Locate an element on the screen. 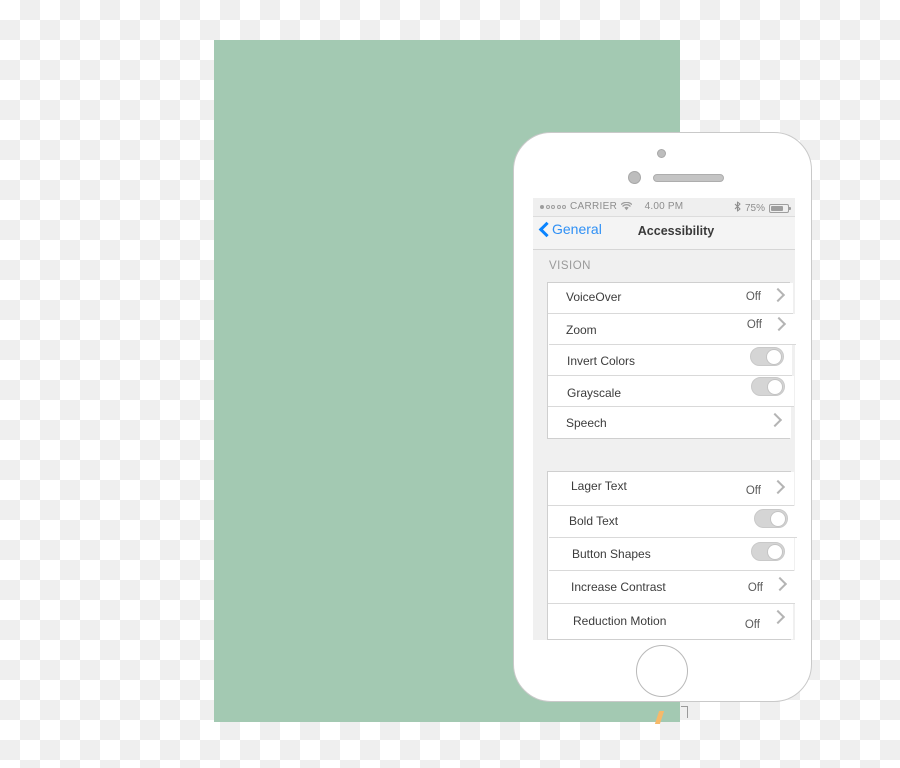 This screenshot has height=768, width=900. row-label: Button Shapes is located at coordinates (611, 554).